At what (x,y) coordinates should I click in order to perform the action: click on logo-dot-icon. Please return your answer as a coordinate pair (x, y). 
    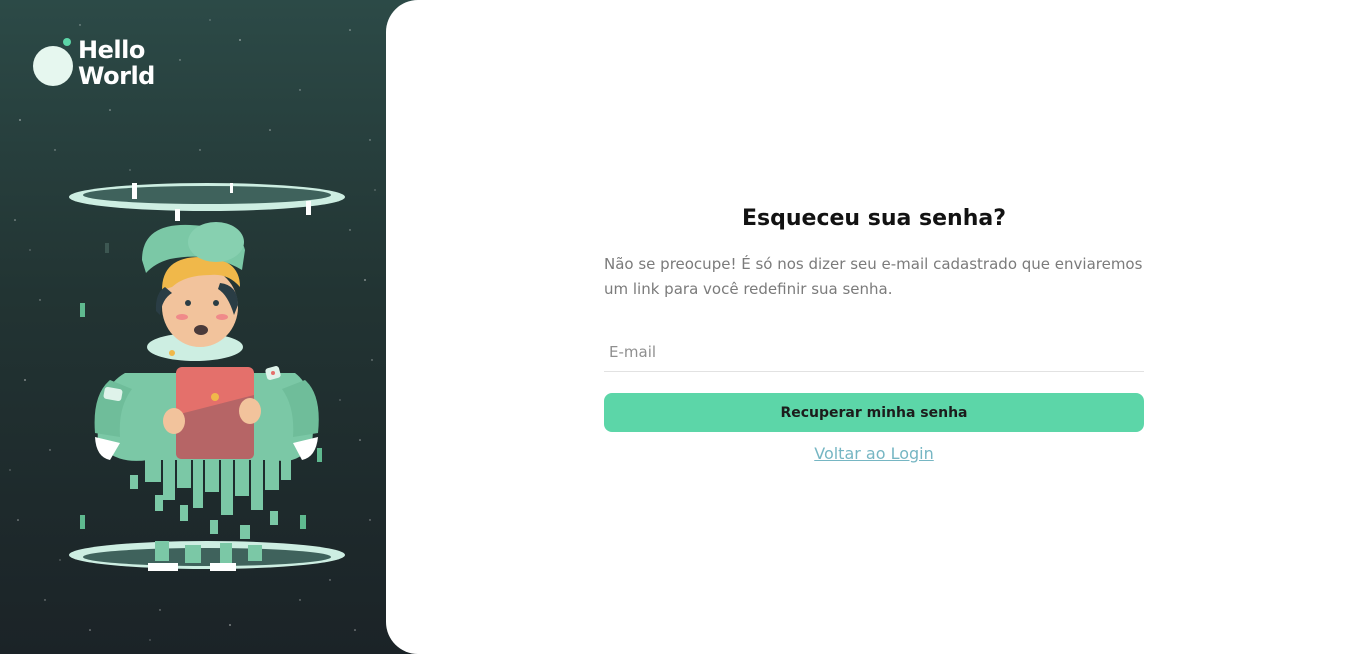
    Looking at the image, I should click on (67, 42).